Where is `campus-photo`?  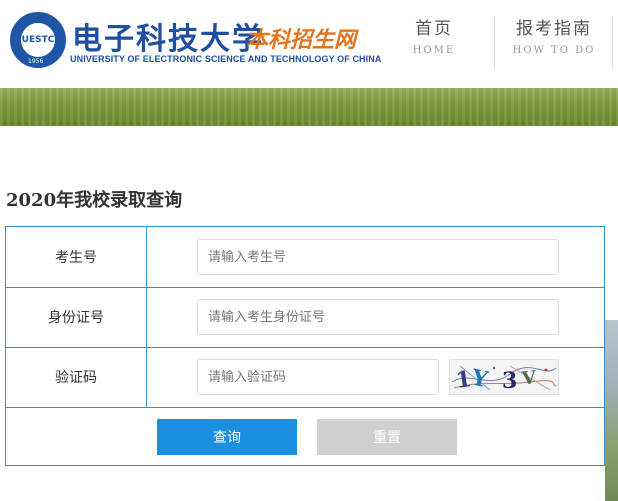
campus-photo is located at coordinates (611, 410).